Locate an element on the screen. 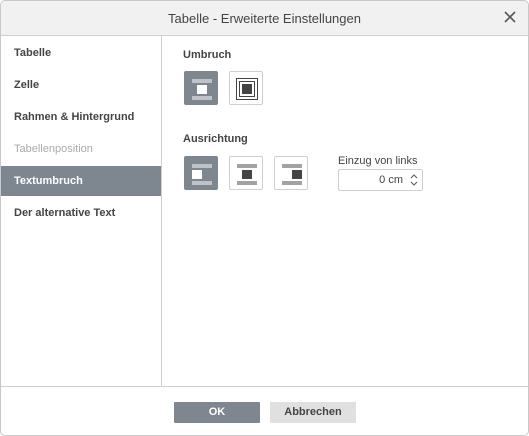 The width and height of the screenshot is (529, 436). align-center-icon is located at coordinates (247, 174).